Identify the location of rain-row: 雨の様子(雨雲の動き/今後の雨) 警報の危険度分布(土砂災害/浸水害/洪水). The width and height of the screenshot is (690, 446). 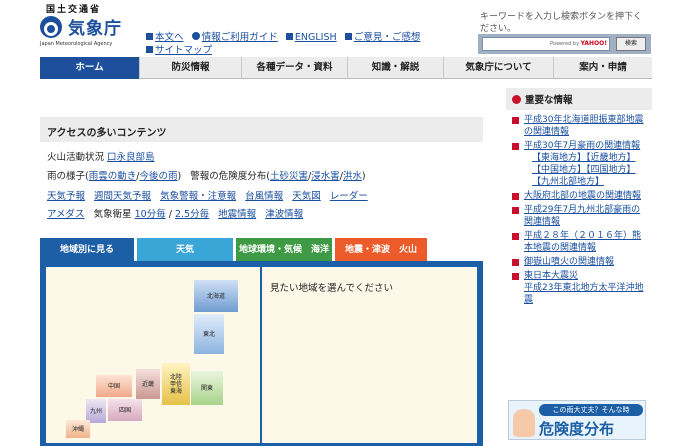
(206, 175).